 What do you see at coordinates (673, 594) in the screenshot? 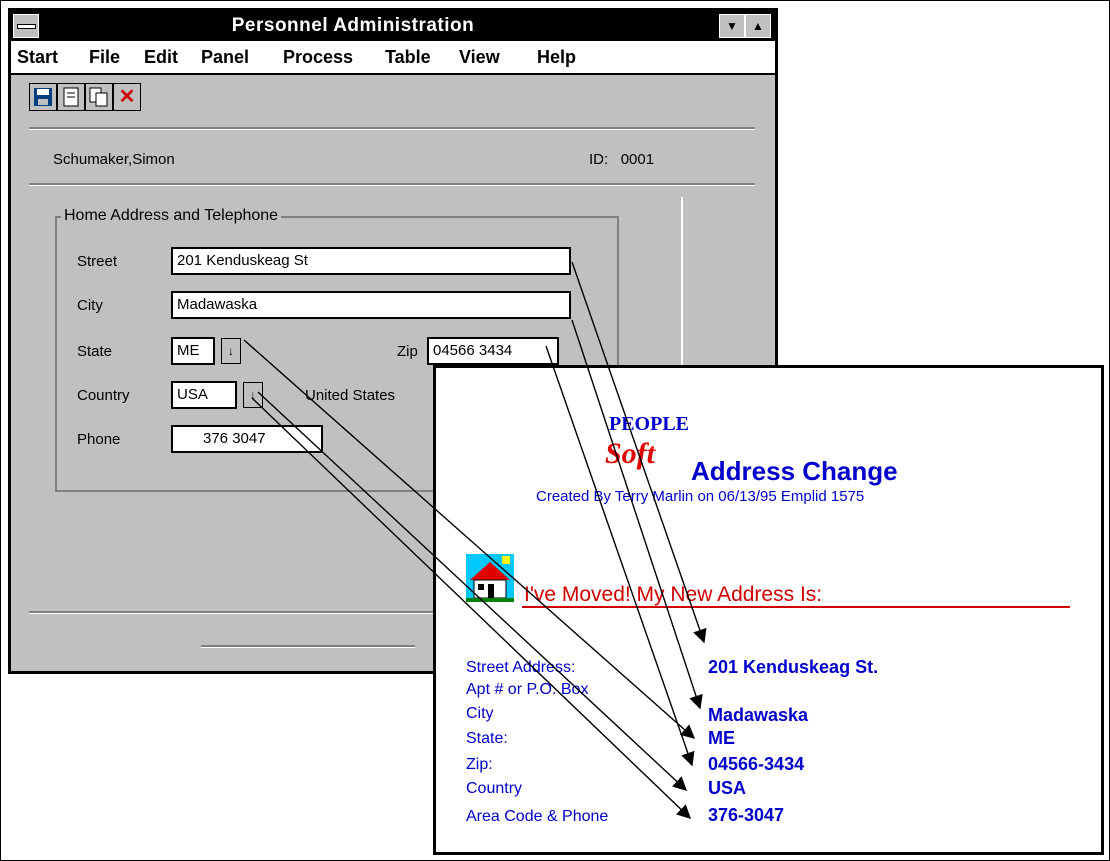
I see `moved-heading: I've Moved! My New Address Is:` at bounding box center [673, 594].